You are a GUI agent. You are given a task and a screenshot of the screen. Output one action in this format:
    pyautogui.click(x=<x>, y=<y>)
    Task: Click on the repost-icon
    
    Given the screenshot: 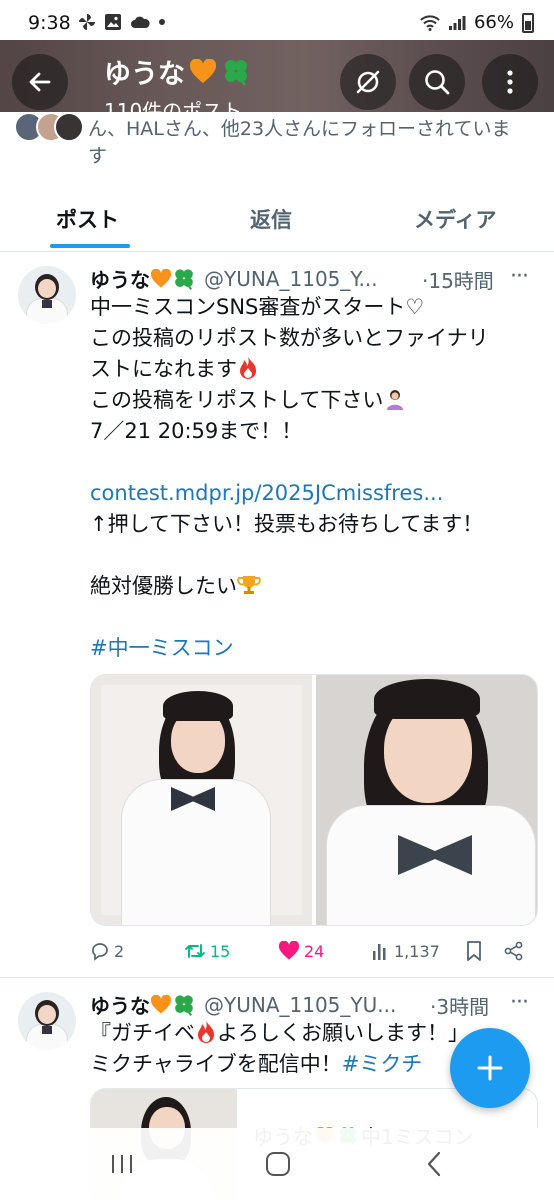 What is the action you would take?
    pyautogui.click(x=195, y=951)
    